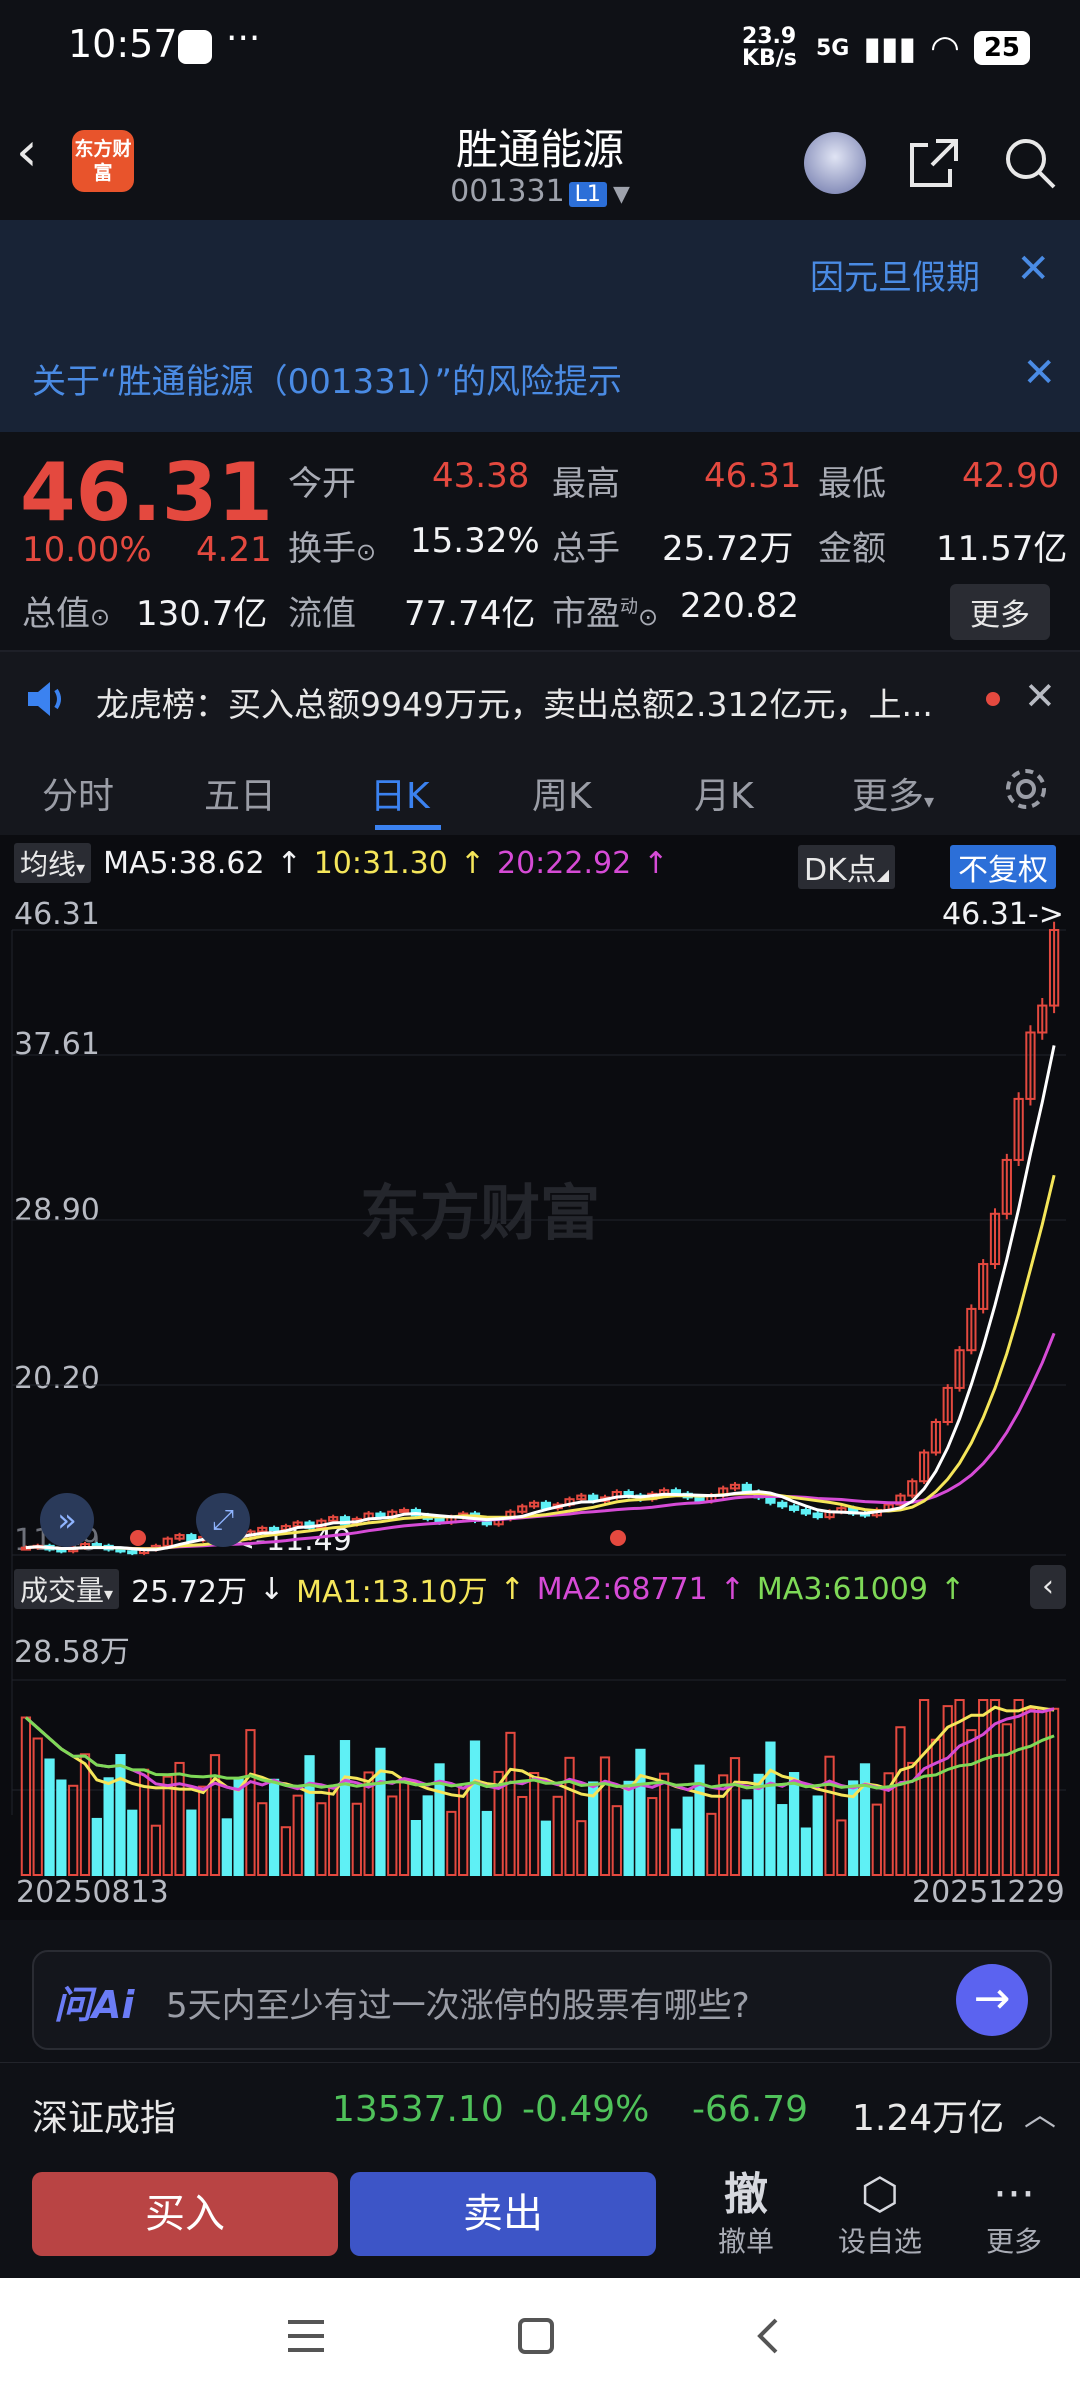  Describe the element at coordinates (512, 1589) in the screenshot. I see `up-arrow-icon: ↑` at that location.